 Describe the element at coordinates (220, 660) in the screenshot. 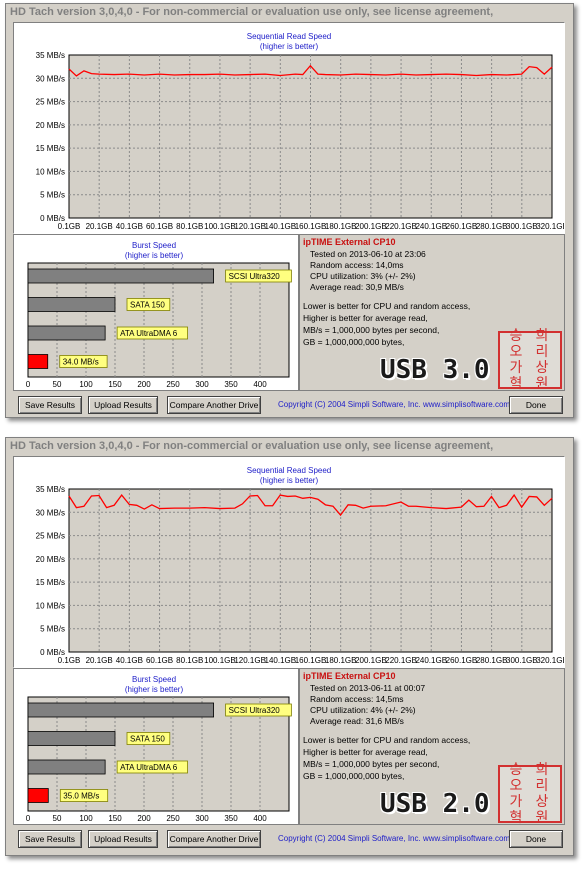

I see `x-tick-label: 100.1GB` at that location.